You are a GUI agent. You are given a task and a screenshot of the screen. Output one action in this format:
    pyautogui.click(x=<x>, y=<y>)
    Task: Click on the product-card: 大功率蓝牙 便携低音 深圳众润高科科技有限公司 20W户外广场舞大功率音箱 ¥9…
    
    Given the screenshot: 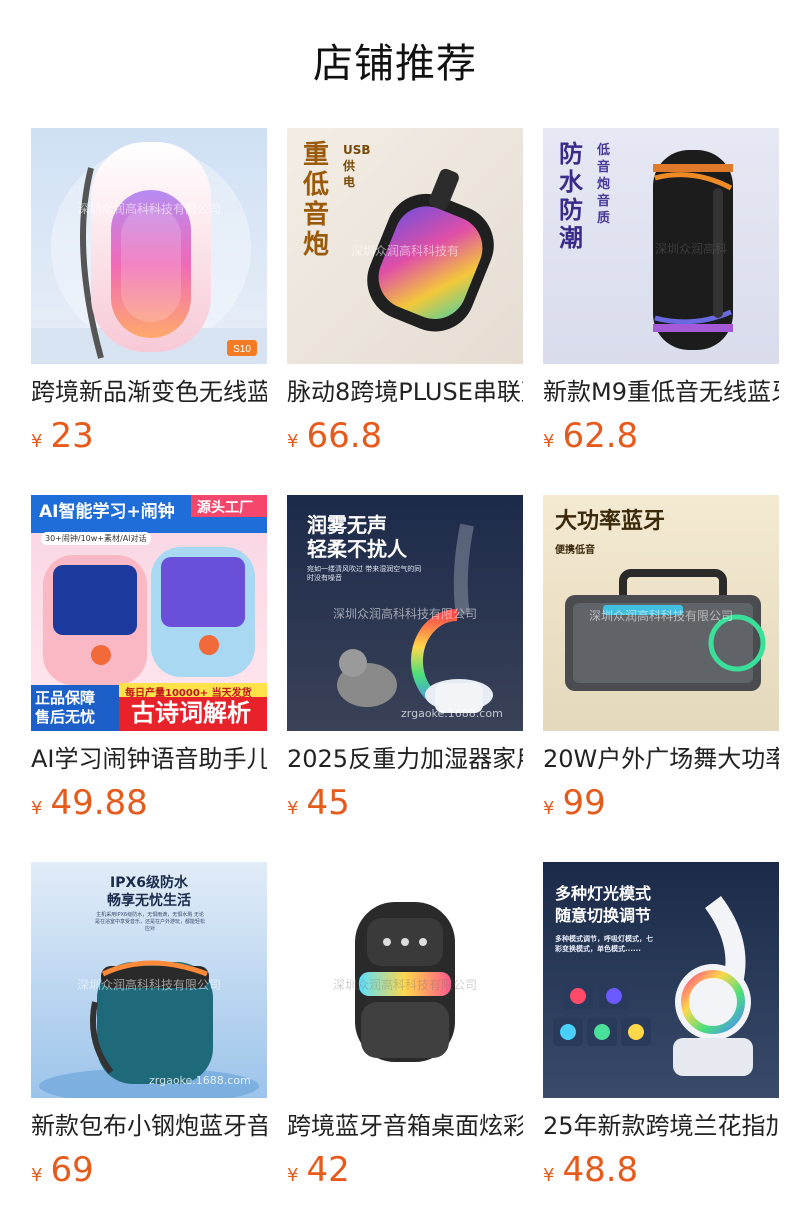 What is the action you would take?
    pyautogui.click(x=661, y=660)
    